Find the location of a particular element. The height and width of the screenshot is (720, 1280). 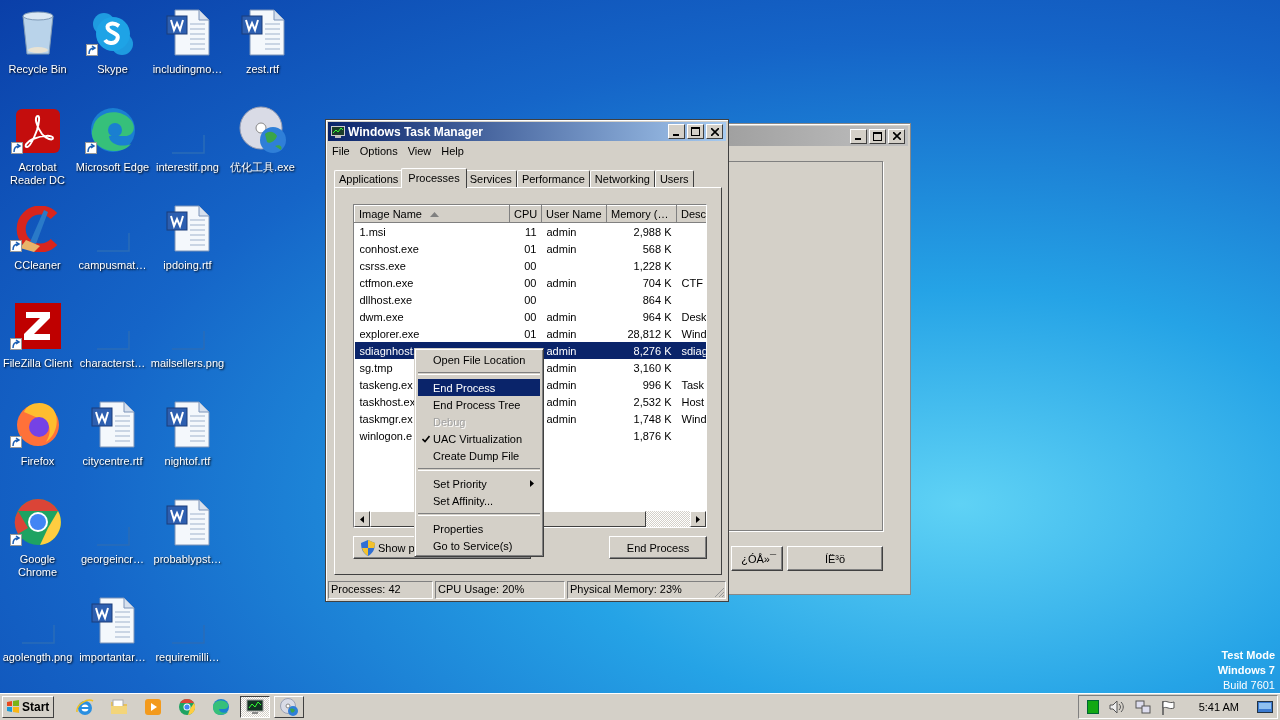

menu-item: UAC Virtualization is located at coordinates (479, 438).